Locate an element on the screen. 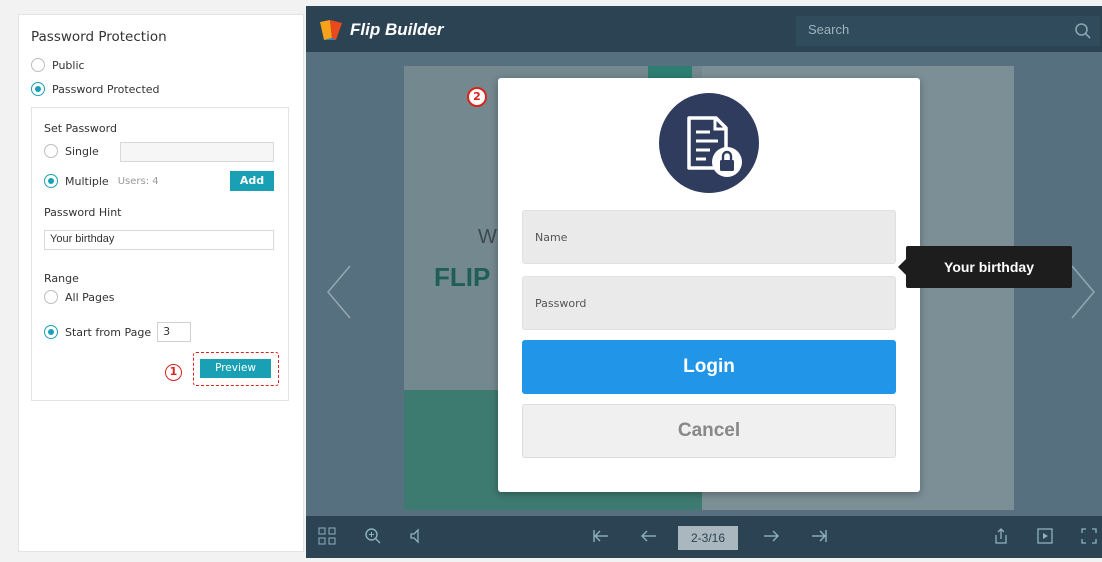  range-label: Range is located at coordinates (61, 278).